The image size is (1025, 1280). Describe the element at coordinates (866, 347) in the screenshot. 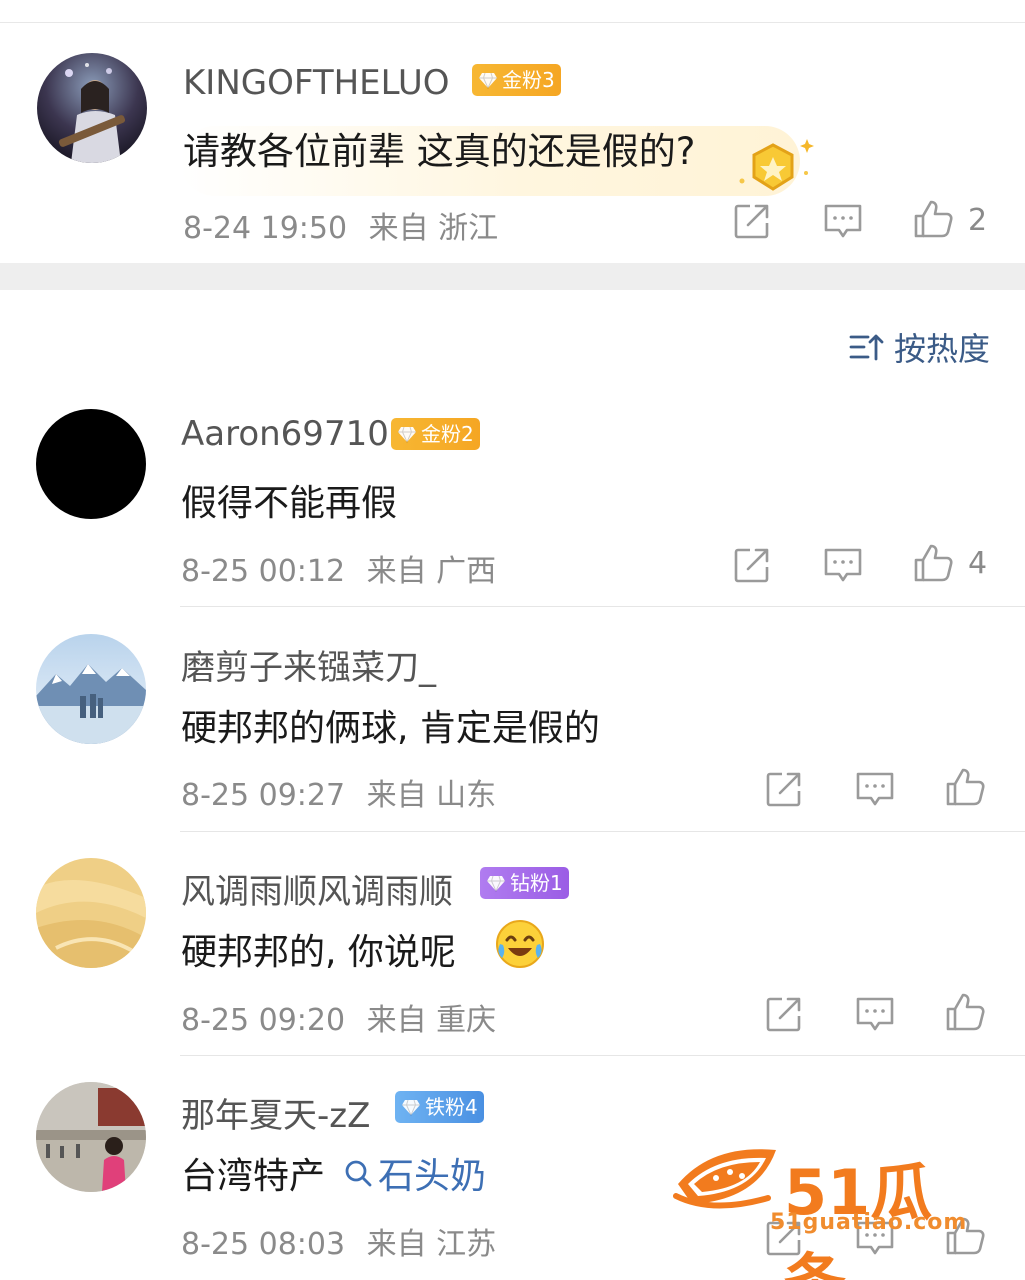

I see `sort-icon` at that location.